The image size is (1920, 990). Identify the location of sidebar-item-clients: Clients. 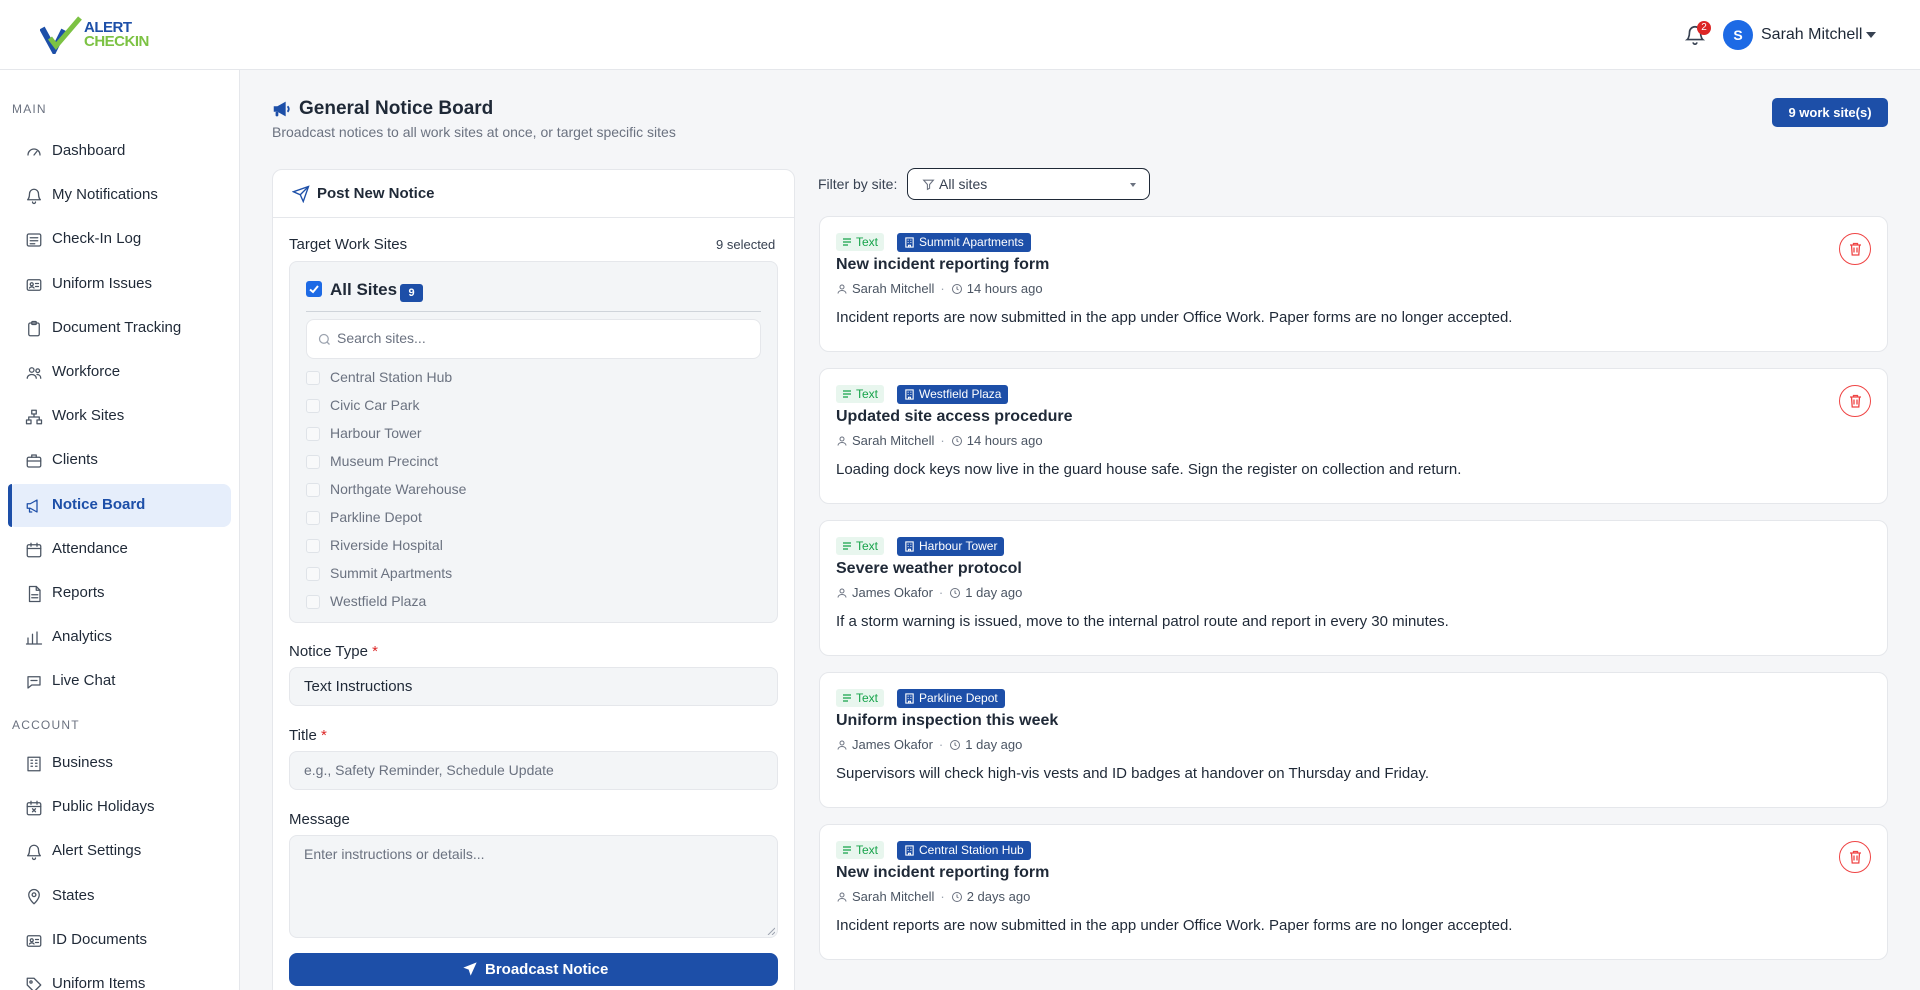
(119, 460).